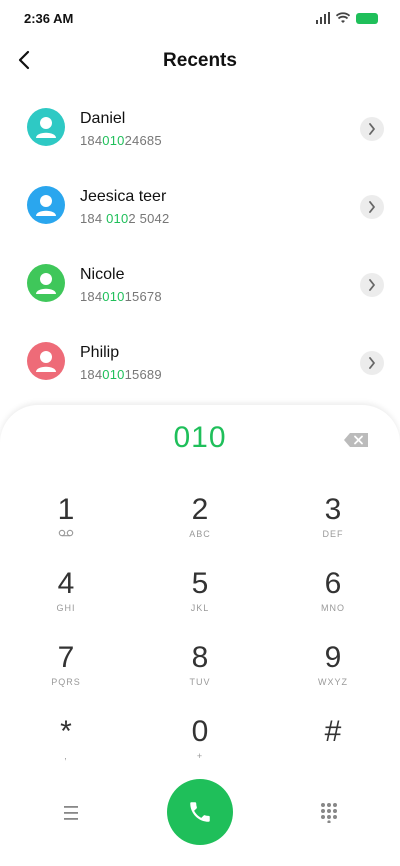  I want to click on key-6: 6 MNO, so click(333, 599).